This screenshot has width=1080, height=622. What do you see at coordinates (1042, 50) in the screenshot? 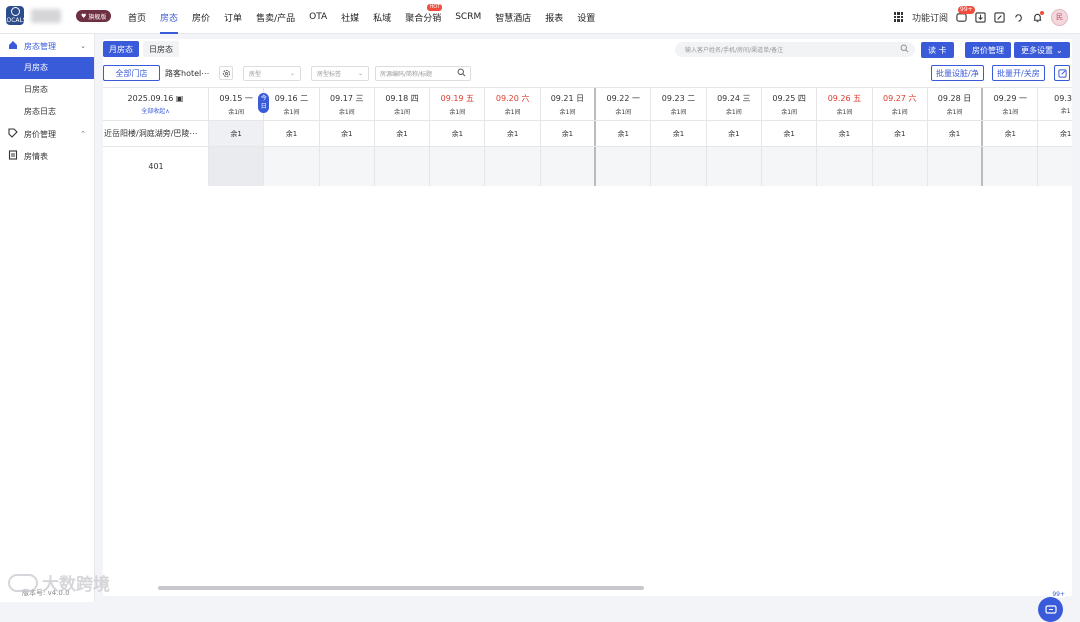
I see `more-settings-button: 更多设置 ⌄` at bounding box center [1042, 50].